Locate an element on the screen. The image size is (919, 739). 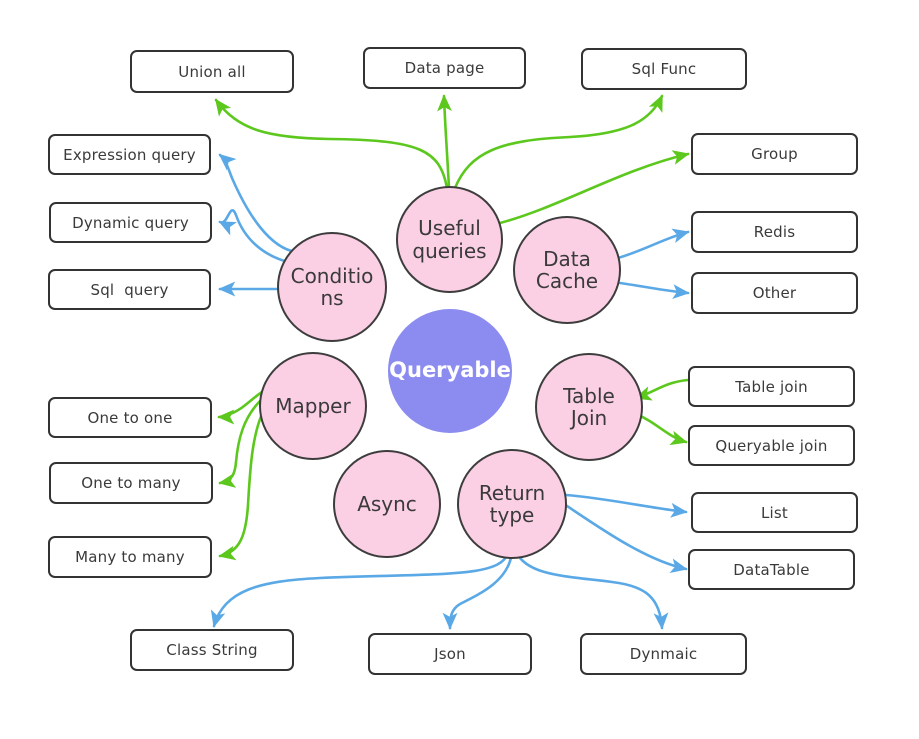
leaf-box-label: Other is located at coordinates (774, 293).